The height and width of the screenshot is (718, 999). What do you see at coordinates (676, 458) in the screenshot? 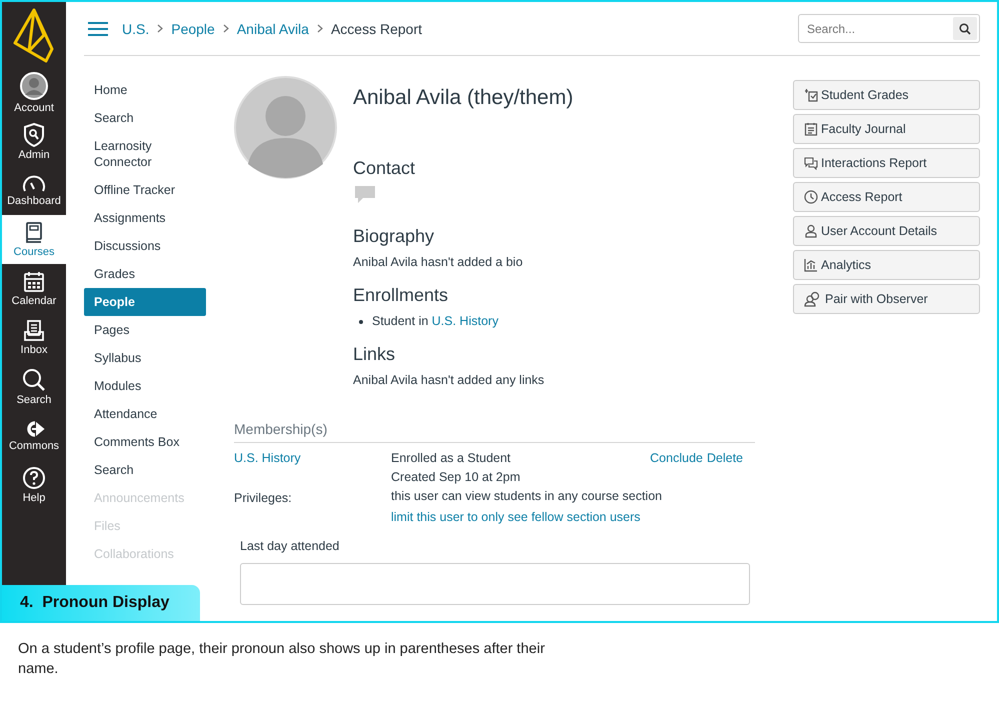
I see `action-link: Conclude` at bounding box center [676, 458].